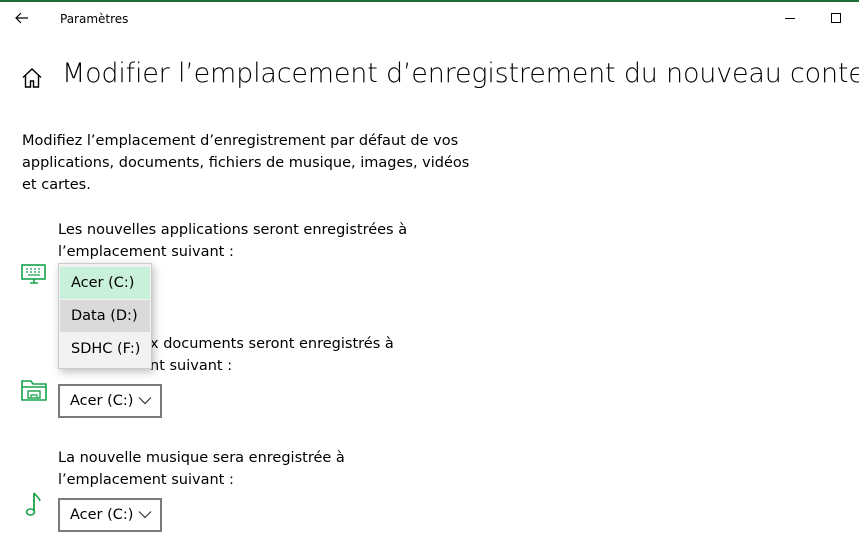  I want to click on back-arrow-icon, so click(21, 18).